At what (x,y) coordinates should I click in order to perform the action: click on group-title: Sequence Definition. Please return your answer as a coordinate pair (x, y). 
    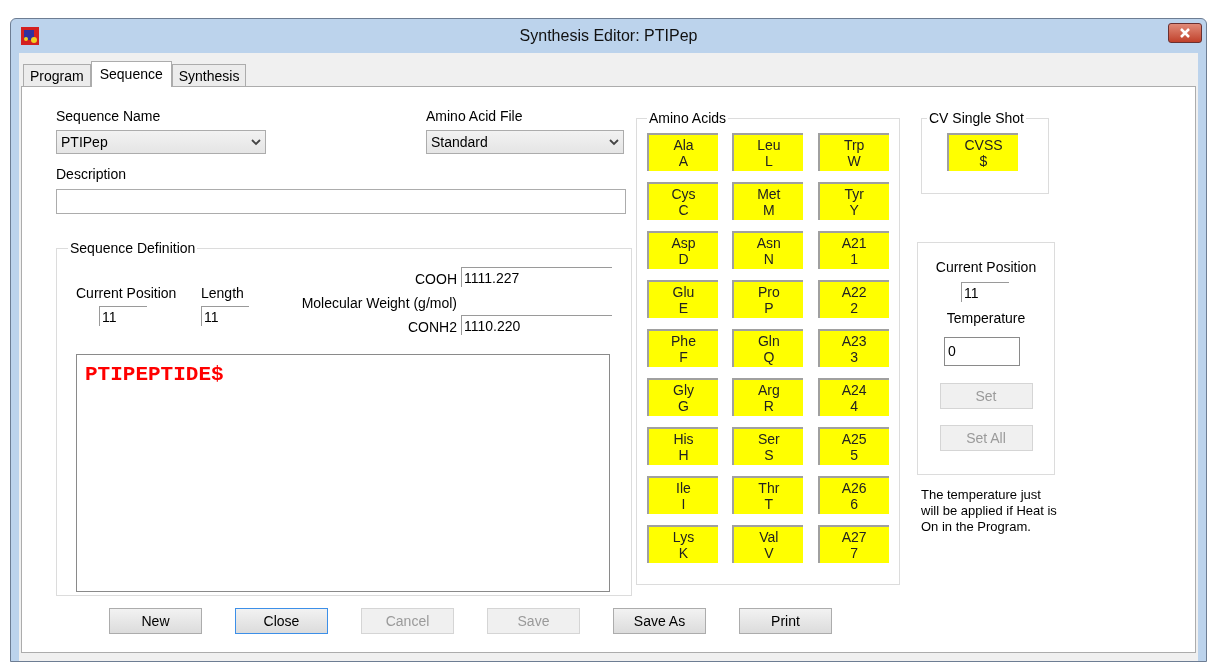
    Looking at the image, I should click on (133, 248).